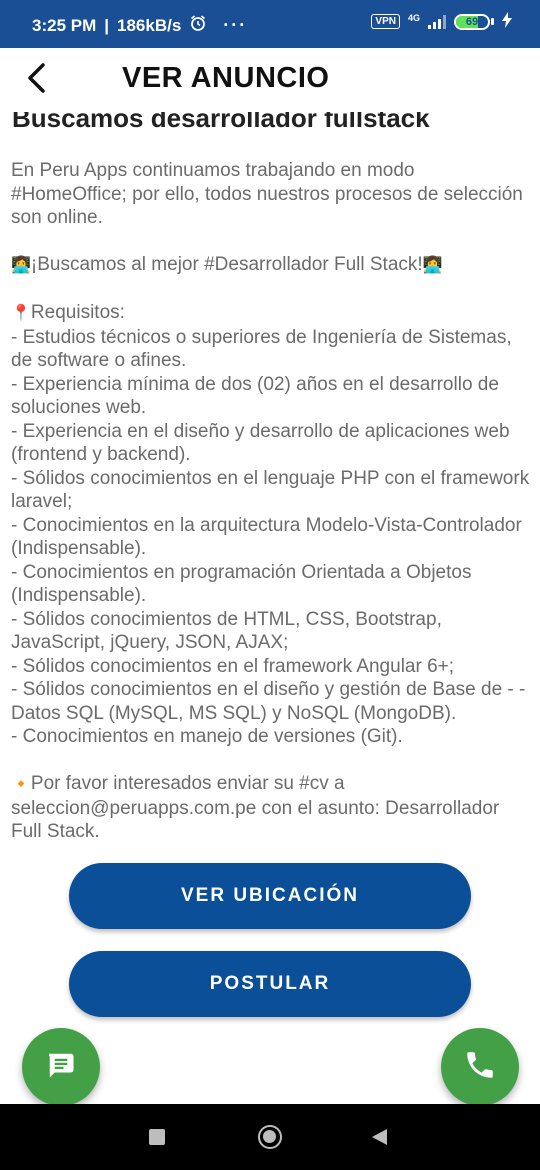 This screenshot has width=540, height=1170. What do you see at coordinates (270, 984) in the screenshot?
I see `apply-button: POSTULAR` at bounding box center [270, 984].